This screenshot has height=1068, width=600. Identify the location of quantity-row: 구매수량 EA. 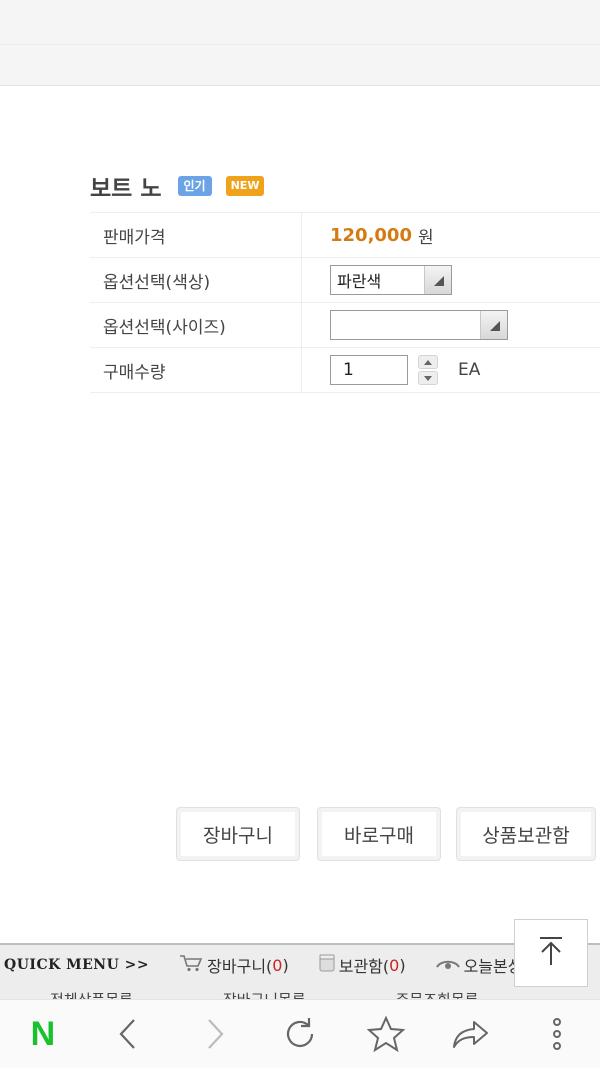
(345, 370).